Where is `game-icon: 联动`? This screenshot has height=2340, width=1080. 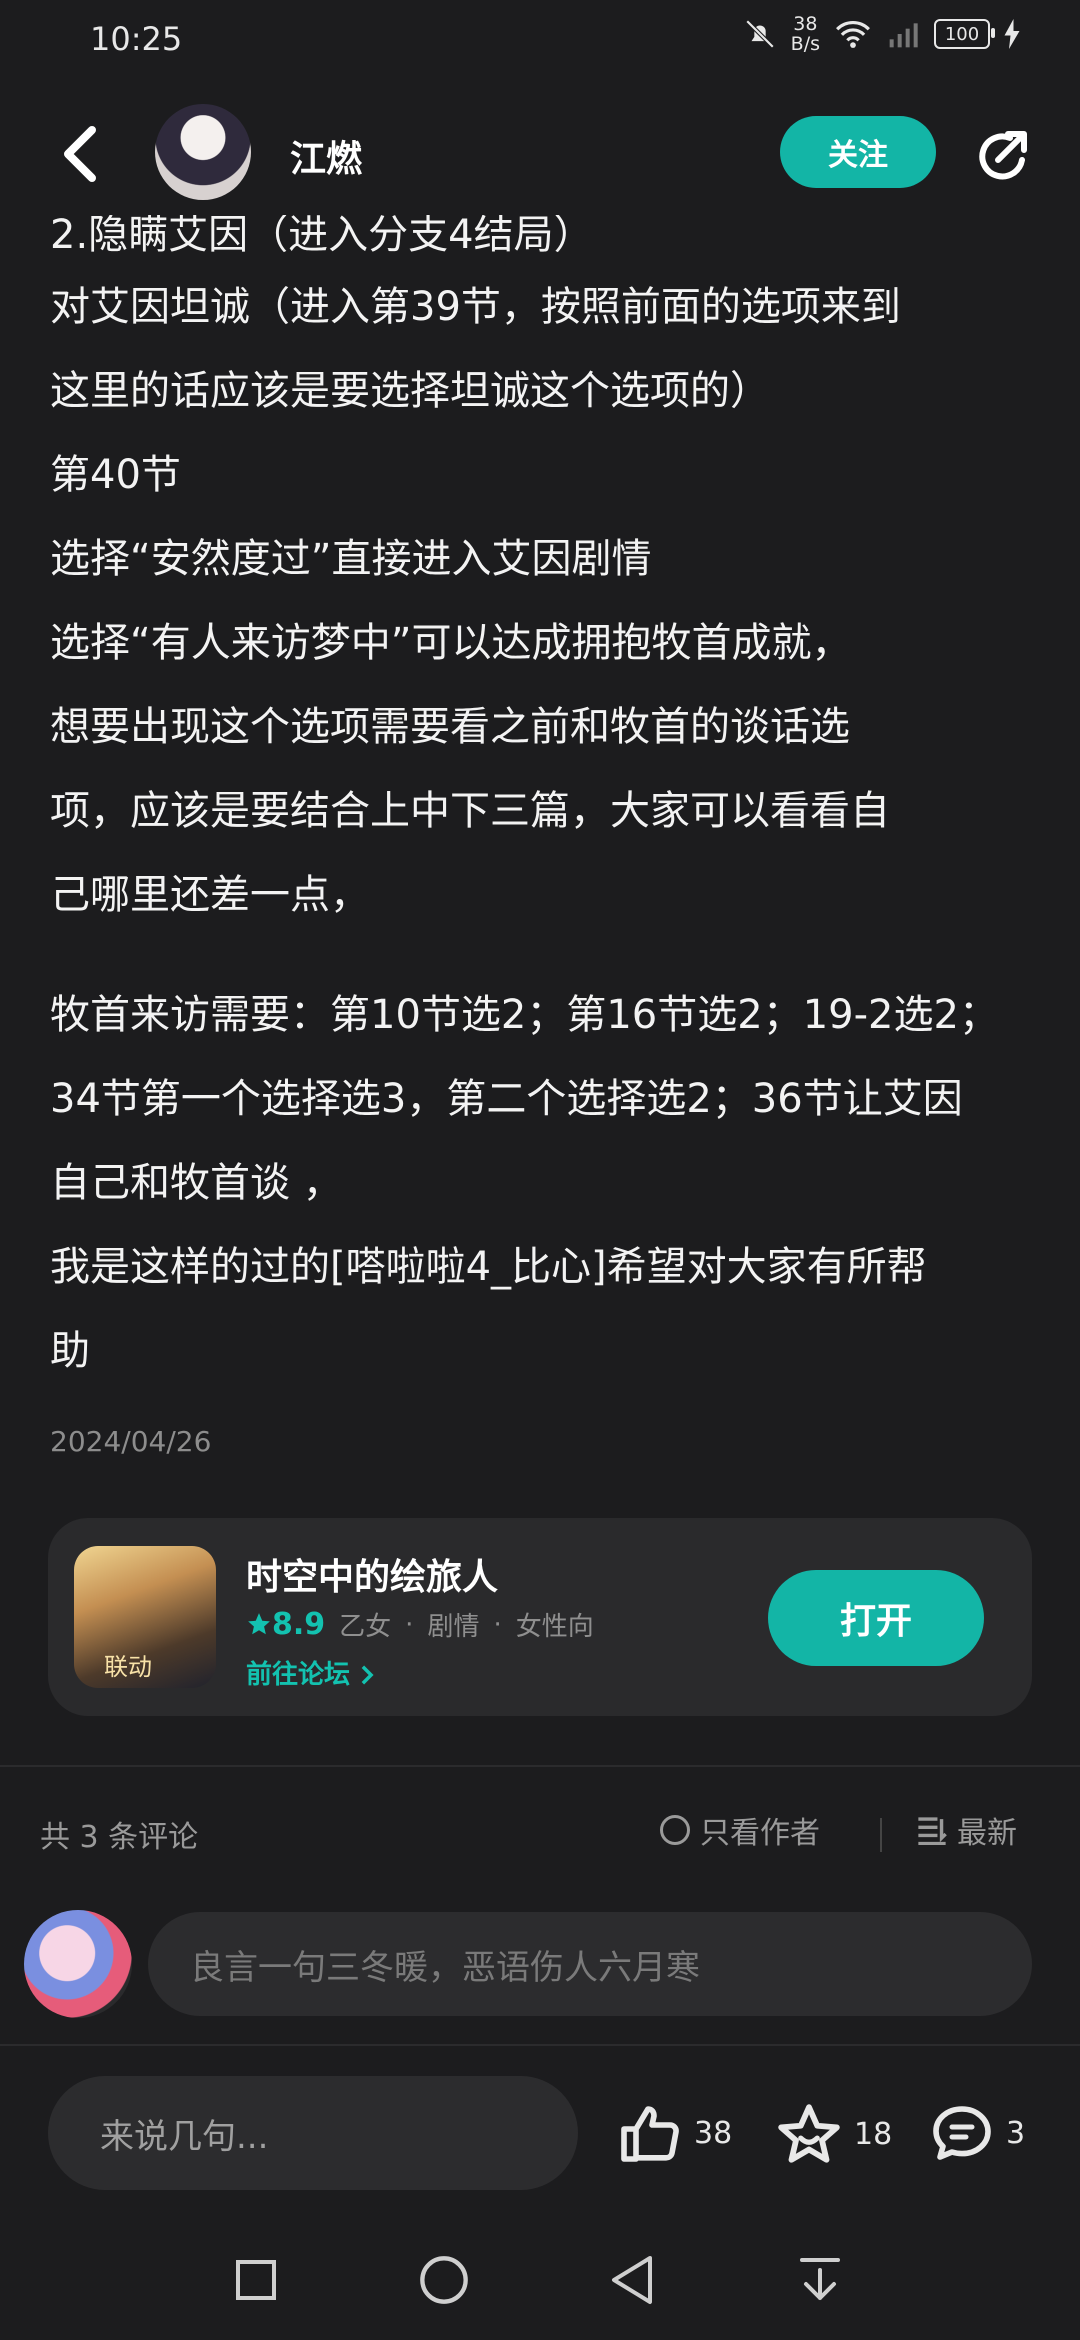
game-icon: 联动 is located at coordinates (145, 1617).